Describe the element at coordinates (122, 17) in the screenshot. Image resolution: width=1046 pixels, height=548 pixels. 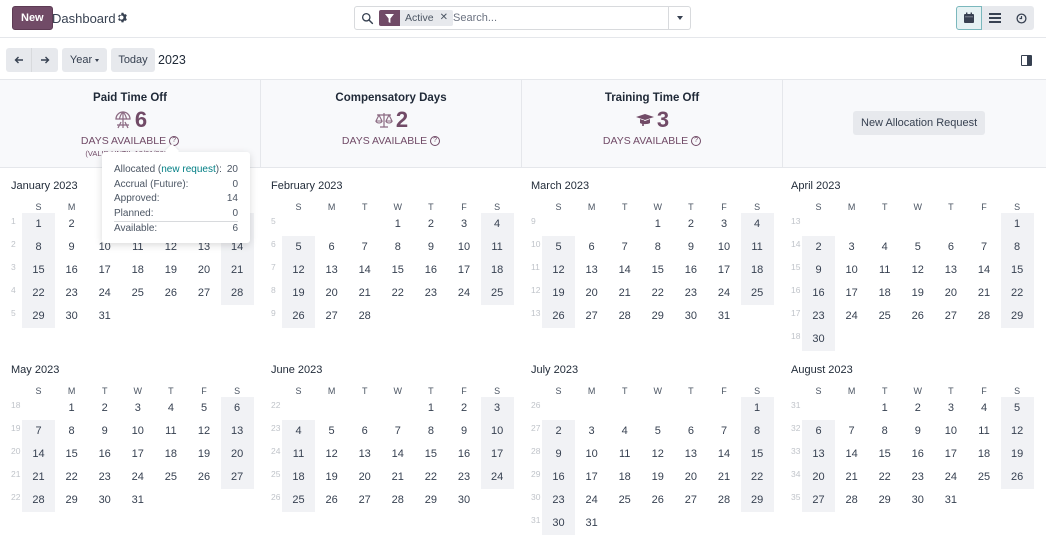
I see `gear-icon` at that location.